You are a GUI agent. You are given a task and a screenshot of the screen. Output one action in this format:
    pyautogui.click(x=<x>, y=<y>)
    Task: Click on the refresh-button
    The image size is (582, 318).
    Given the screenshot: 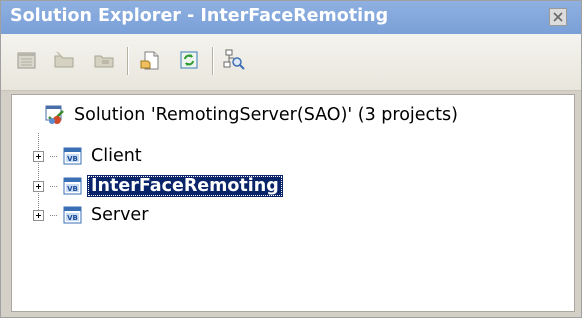 What is the action you would take?
    pyautogui.click(x=189, y=60)
    